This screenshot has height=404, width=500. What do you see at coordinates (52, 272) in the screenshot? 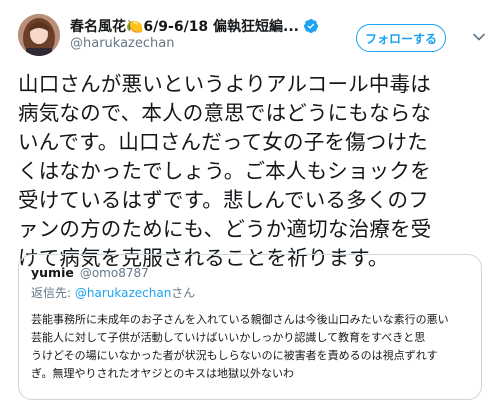
I see `quoted-author-name: yumie` at bounding box center [52, 272].